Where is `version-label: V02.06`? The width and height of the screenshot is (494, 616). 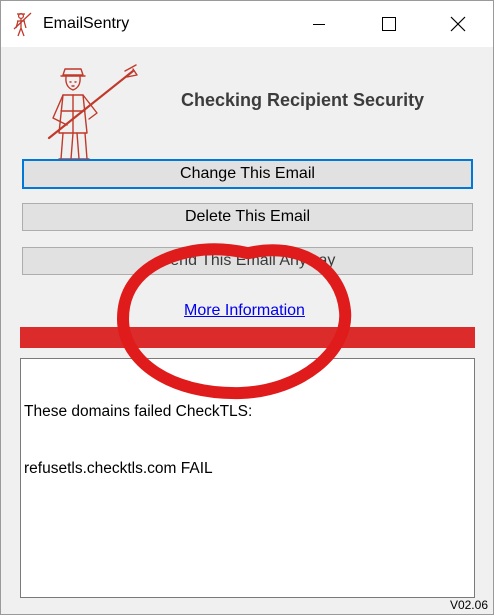
version-label: V02.06 is located at coordinates (468, 605).